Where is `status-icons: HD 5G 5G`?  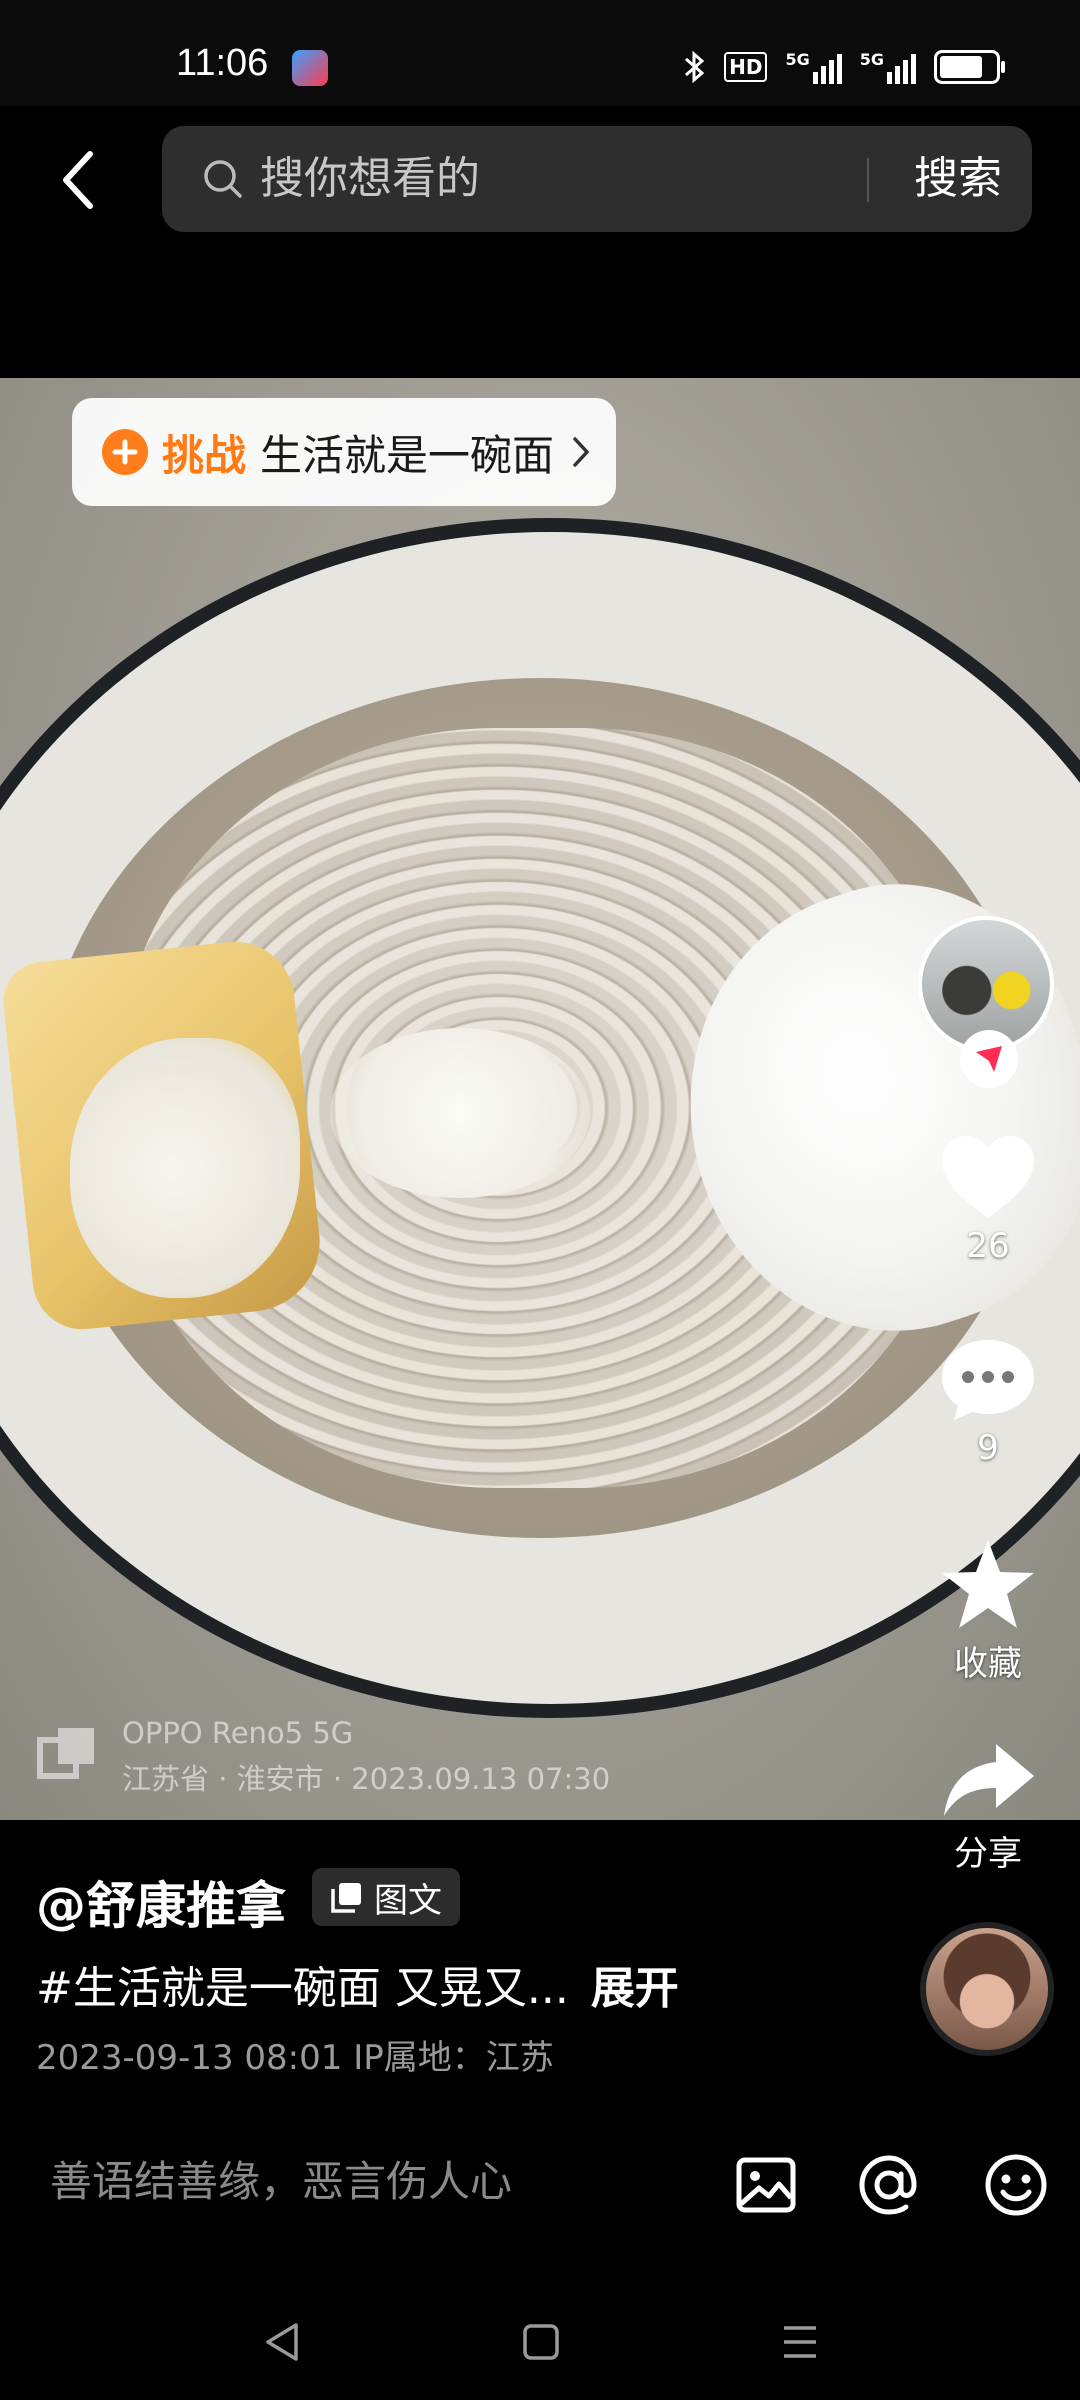
status-icons: HD 5G 5G is located at coordinates (844, 67).